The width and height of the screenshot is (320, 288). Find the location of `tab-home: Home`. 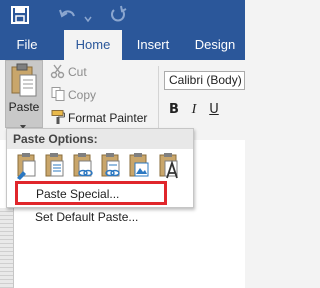

tab-home: Home is located at coordinates (93, 45).